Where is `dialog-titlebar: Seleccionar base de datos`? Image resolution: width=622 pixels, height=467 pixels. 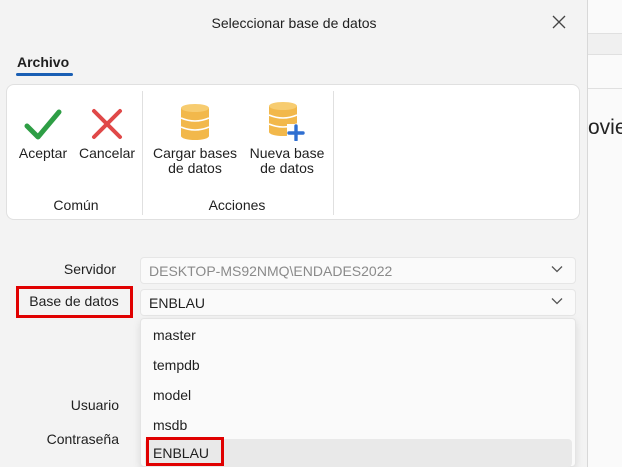
dialog-titlebar: Seleccionar base de datos is located at coordinates (293, 23).